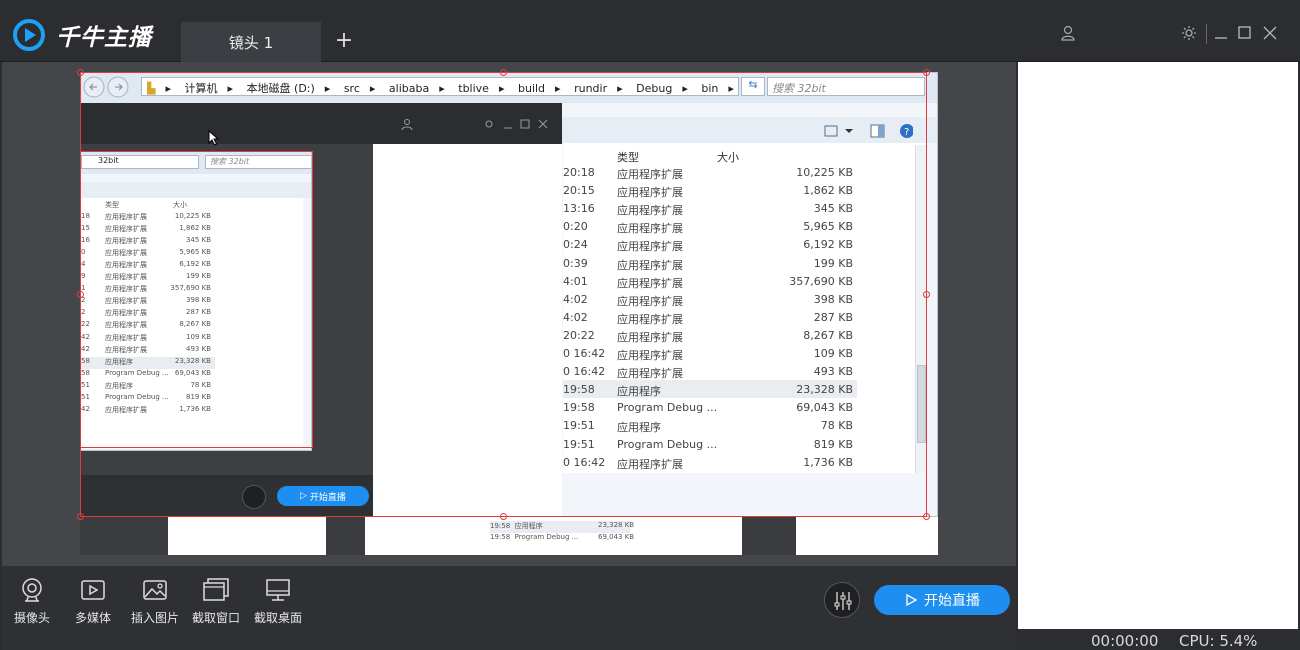  I want to click on resize-handle-tl, so click(80, 72).